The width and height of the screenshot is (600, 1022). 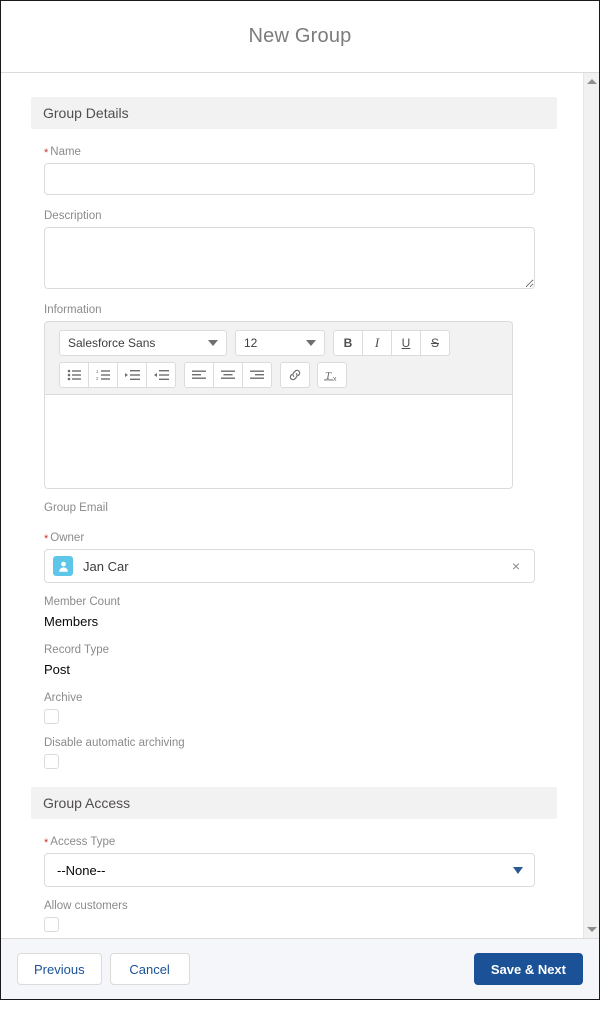 I want to click on vertical-scrollbar, so click(x=591, y=505).